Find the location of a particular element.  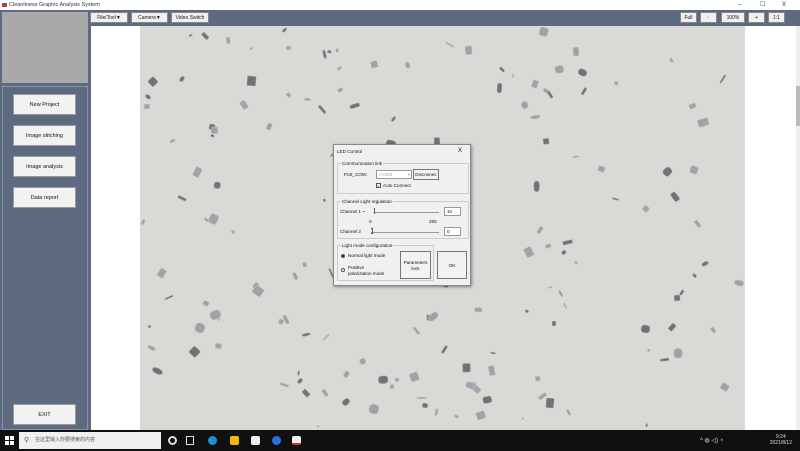

taskbar-search: ⚲ 在这里输入你要搜索的内容 is located at coordinates (90, 440).